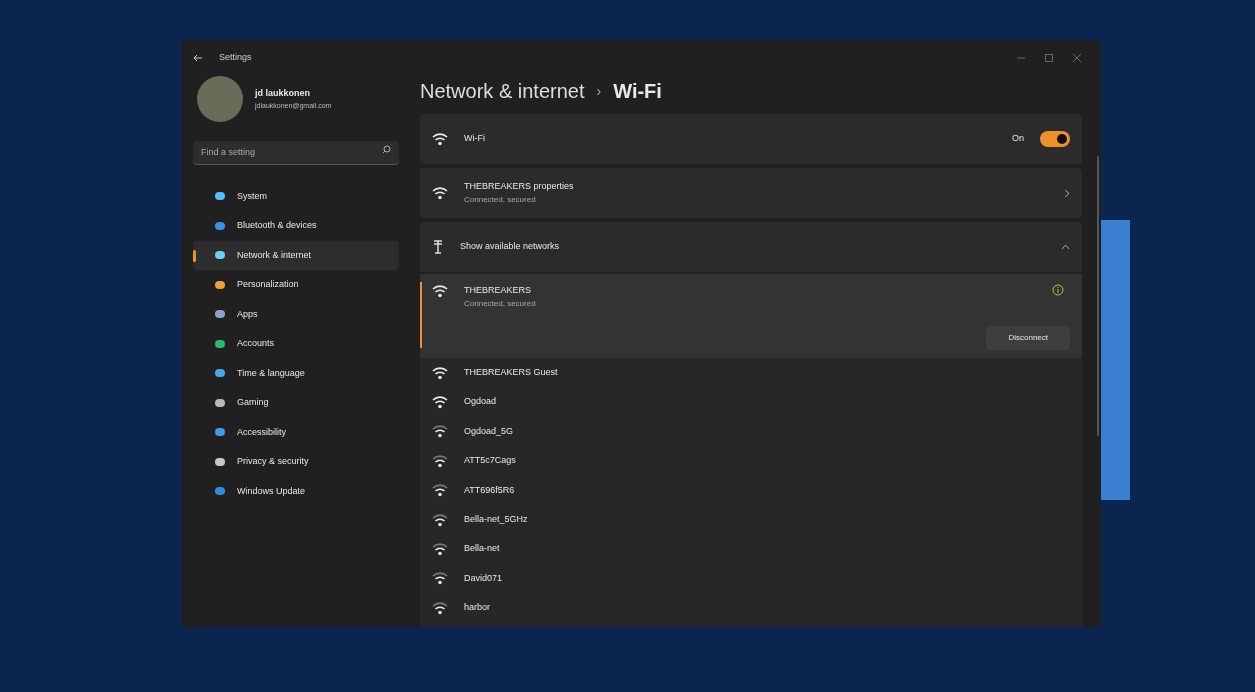 The image size is (1255, 692). What do you see at coordinates (751, 316) in the screenshot?
I see `connected-network-item: THEBREAKERS Connected, secured Disconnect` at bounding box center [751, 316].